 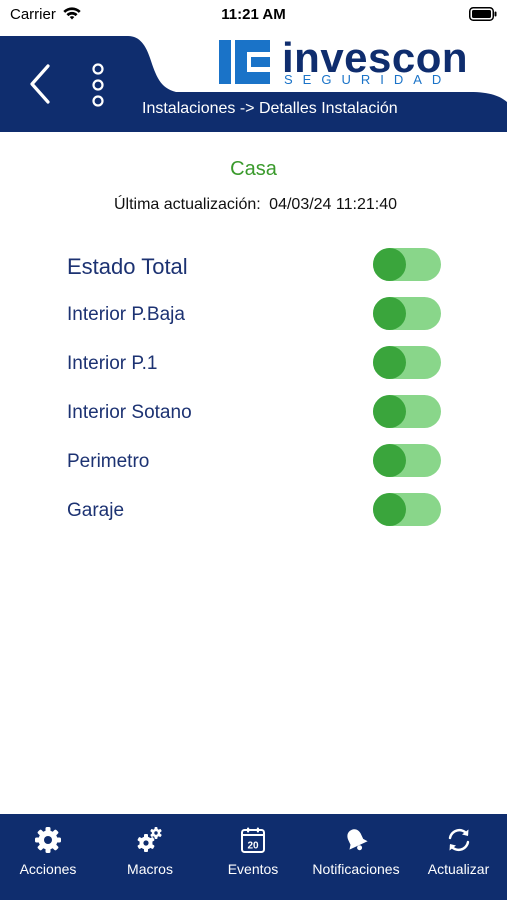 What do you see at coordinates (126, 314) in the screenshot?
I see `zone-label: Interior P.Baja` at bounding box center [126, 314].